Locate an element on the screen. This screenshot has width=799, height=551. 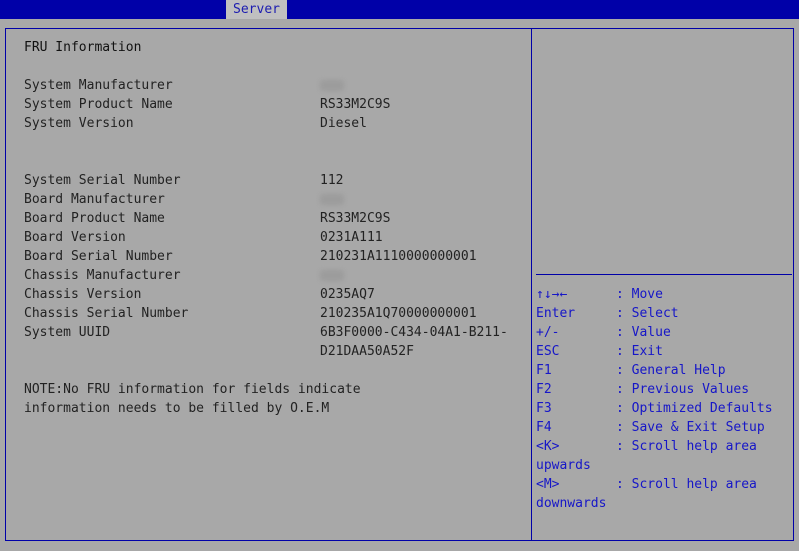
help-desc-select: : Select is located at coordinates (647, 313).